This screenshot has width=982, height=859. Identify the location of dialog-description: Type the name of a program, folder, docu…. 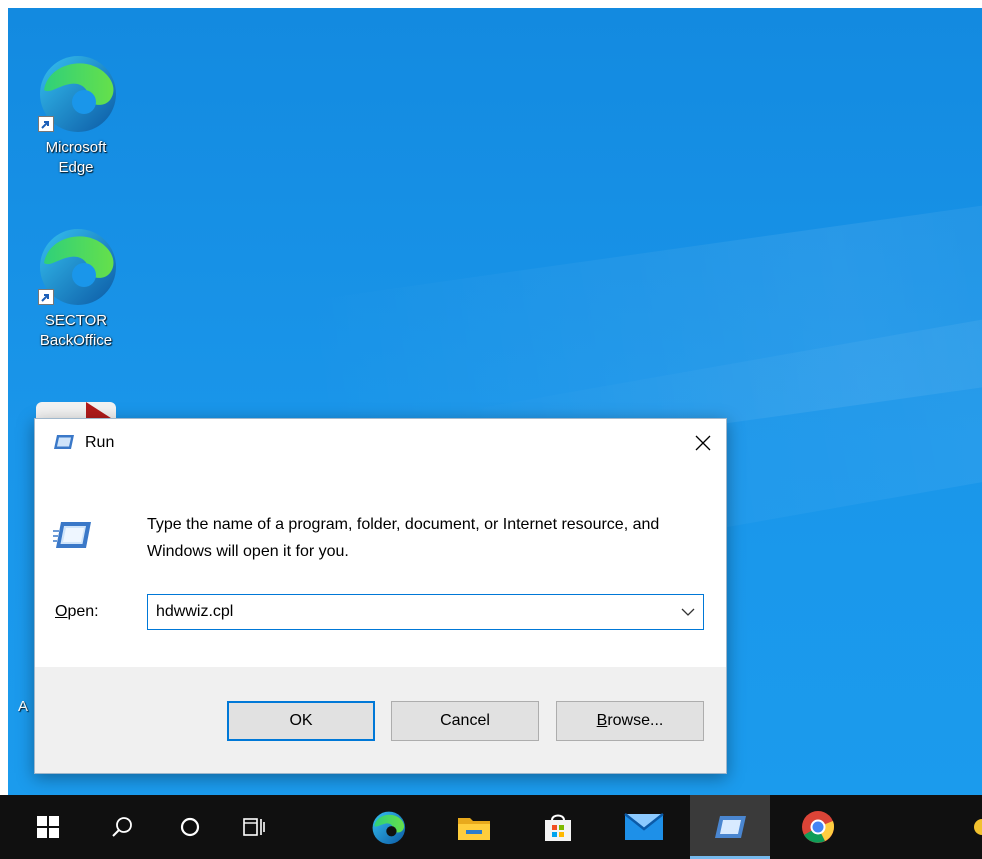
(403, 538).